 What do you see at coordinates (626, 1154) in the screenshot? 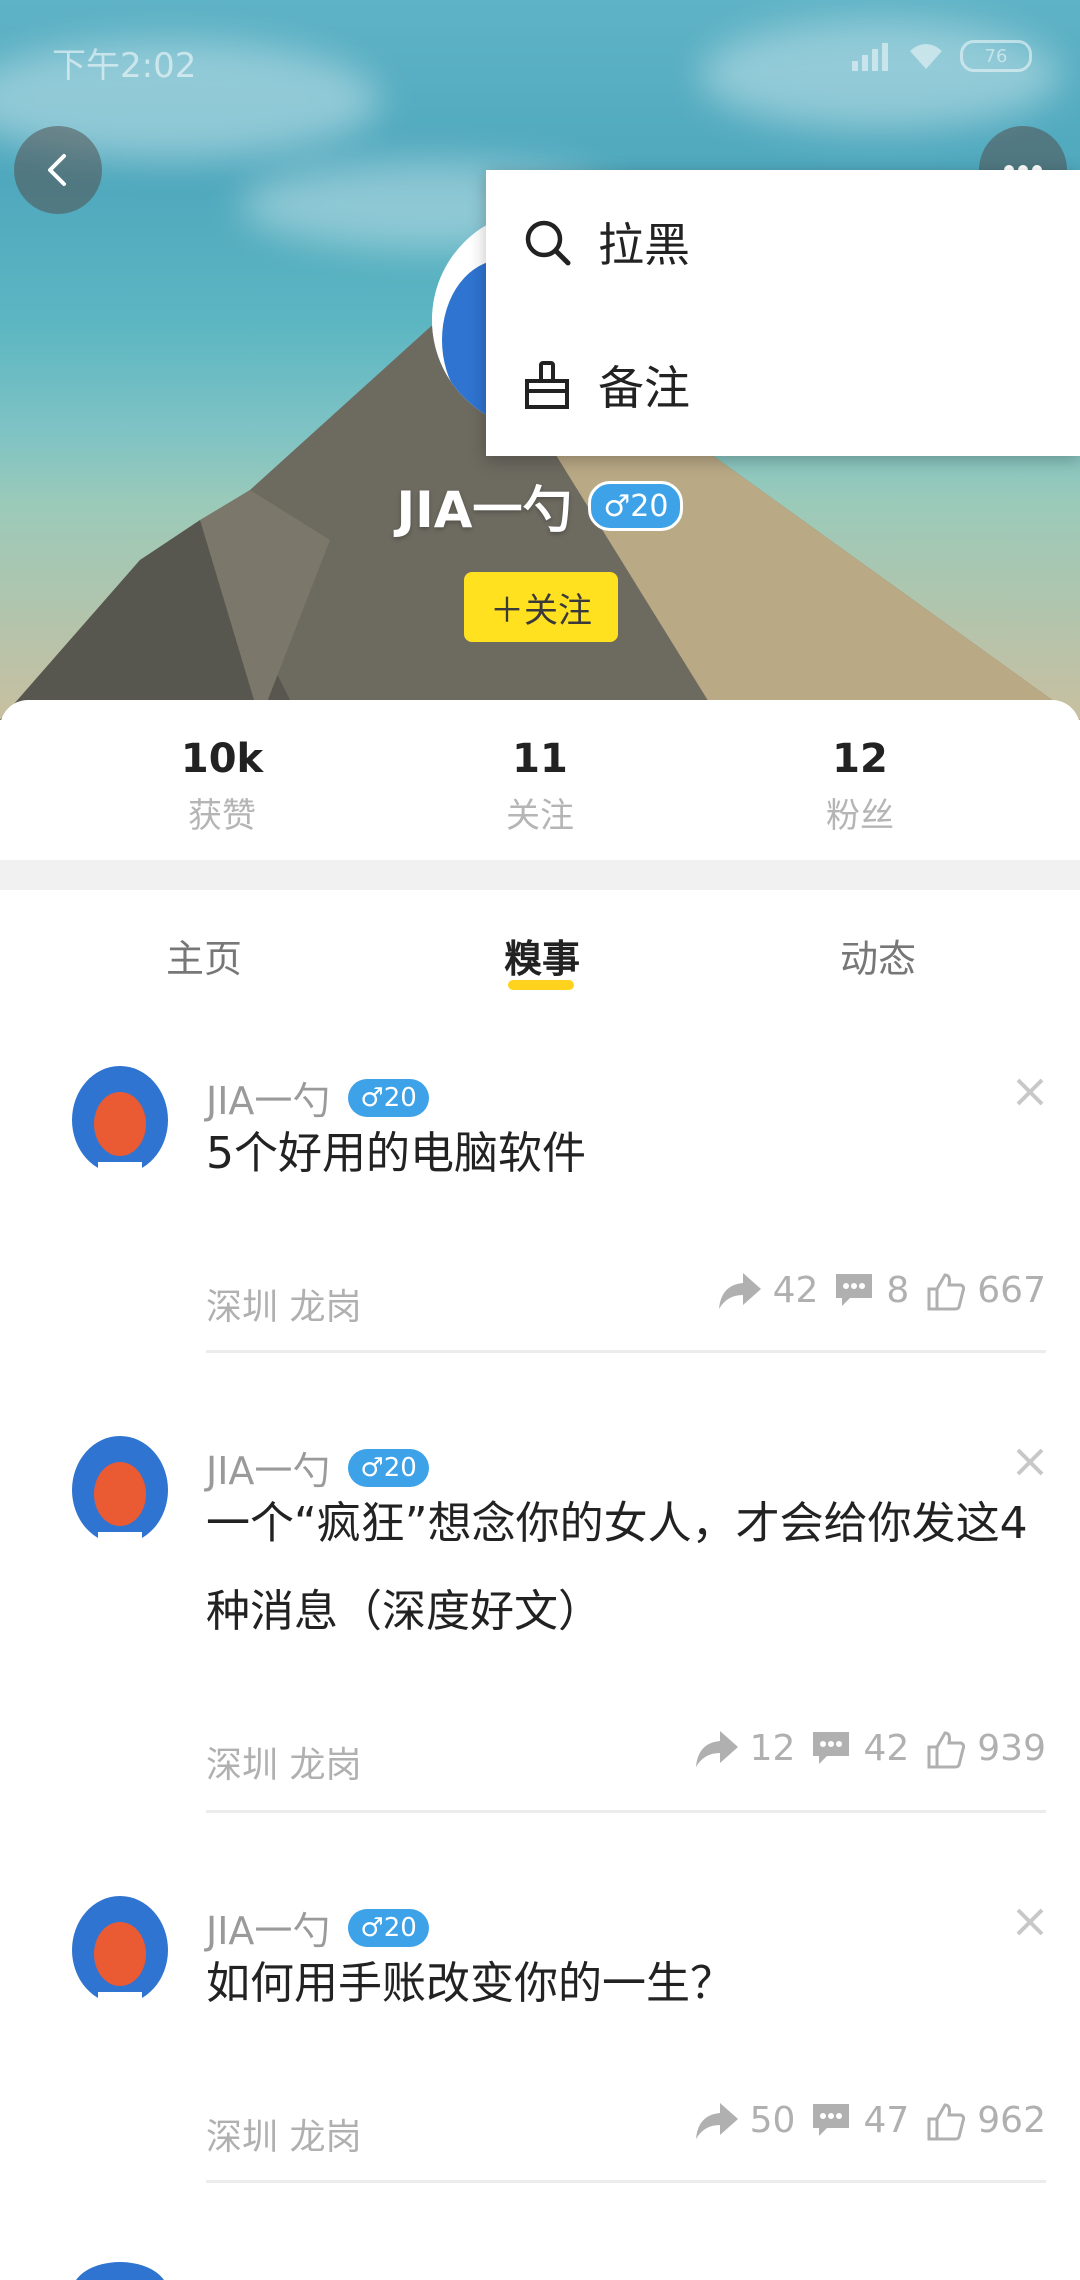
I see `post-title: 5个好用的电脑软件` at bounding box center [626, 1154].